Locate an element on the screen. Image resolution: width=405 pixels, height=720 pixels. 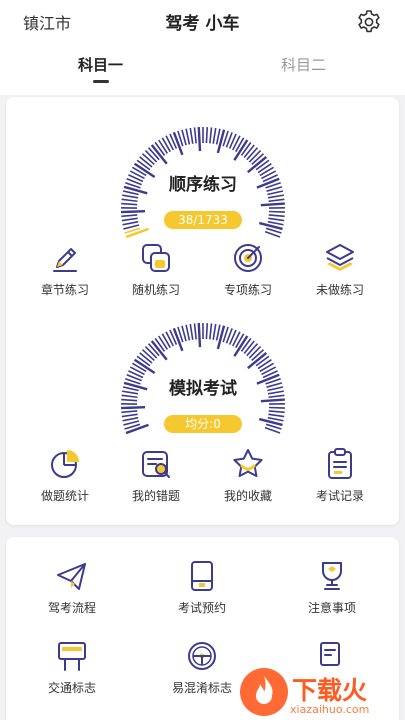
shuffle-cards-icon is located at coordinates (156, 258).